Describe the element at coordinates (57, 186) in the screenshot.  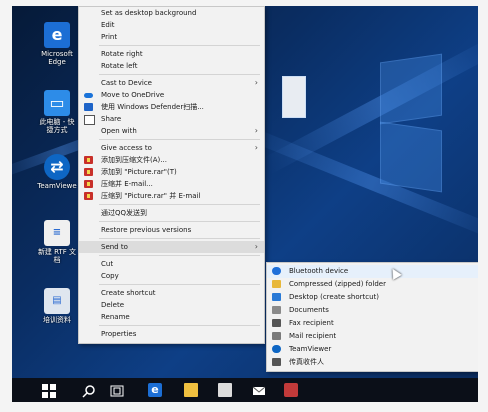
I see `desktop-icon-label: TeamViewe` at that location.